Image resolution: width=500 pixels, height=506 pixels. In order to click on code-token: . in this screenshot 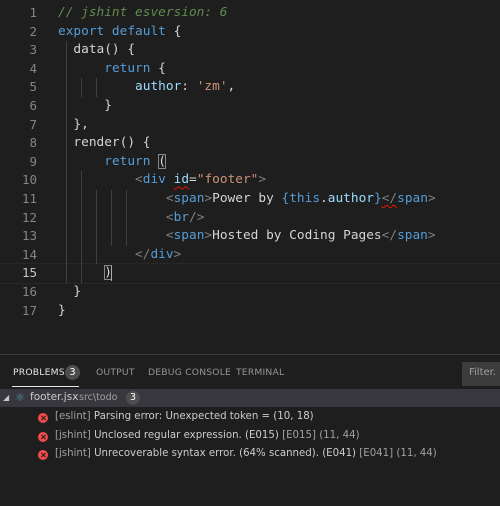, I will do `click(324, 198)`.